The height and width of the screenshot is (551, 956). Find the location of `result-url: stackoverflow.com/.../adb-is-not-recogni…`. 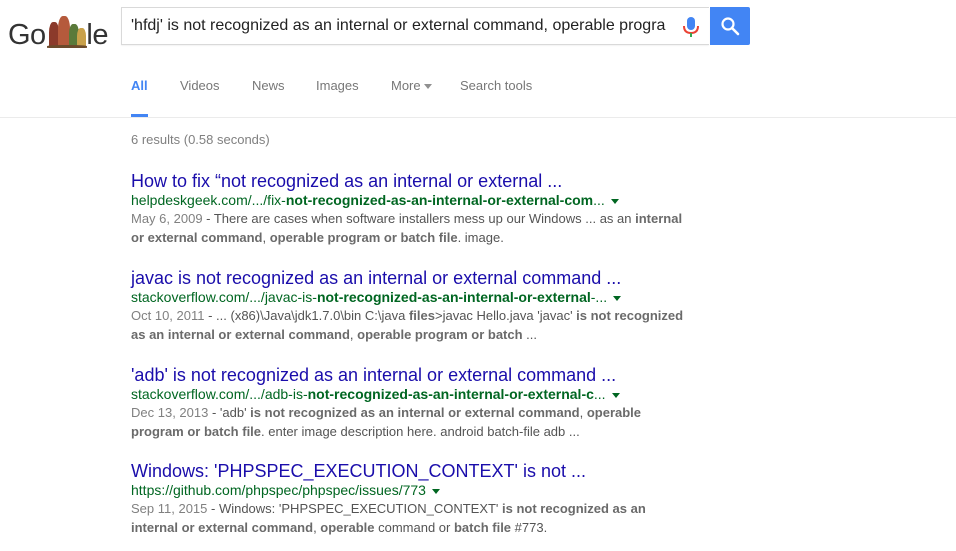

result-url: stackoverflow.com/.../adb-is-not-recogni… is located at coordinates (411, 394).